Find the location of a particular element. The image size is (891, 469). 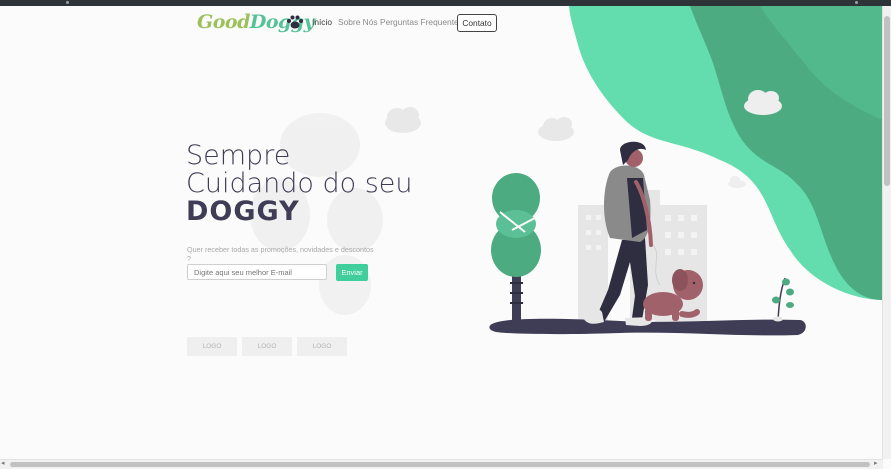

nav-link-sobre-nos: Sobre Nós is located at coordinates (358, 22).